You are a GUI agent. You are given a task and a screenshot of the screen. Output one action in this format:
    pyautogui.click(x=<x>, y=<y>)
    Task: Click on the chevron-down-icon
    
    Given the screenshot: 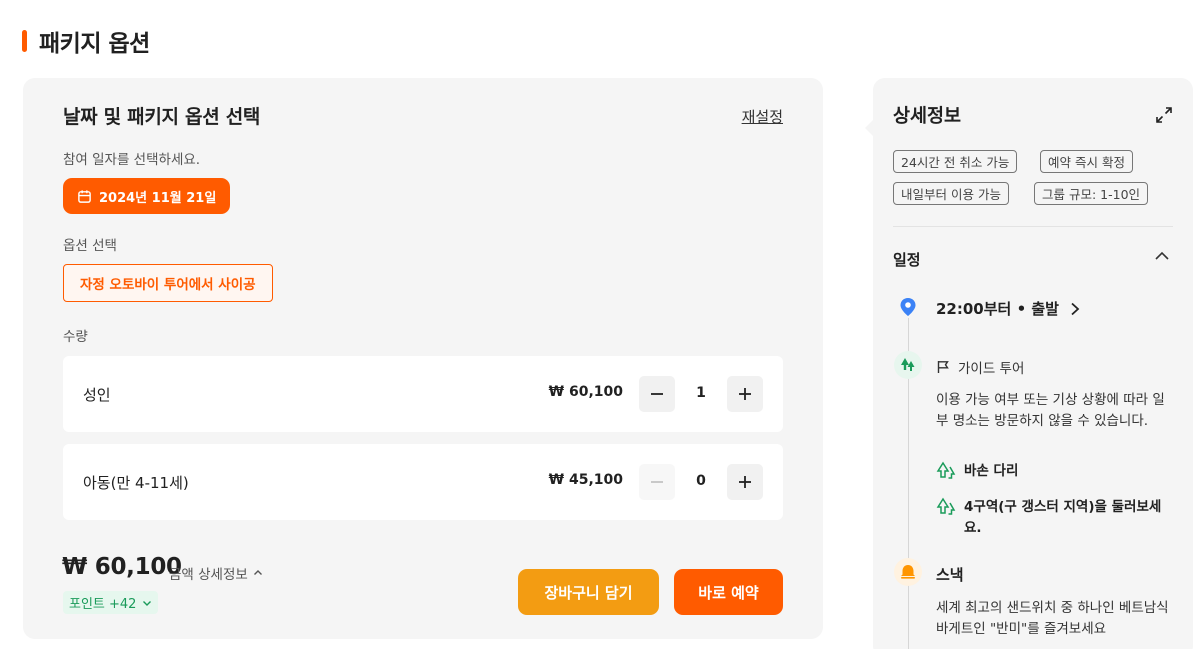 What is the action you would take?
    pyautogui.click(x=147, y=603)
    